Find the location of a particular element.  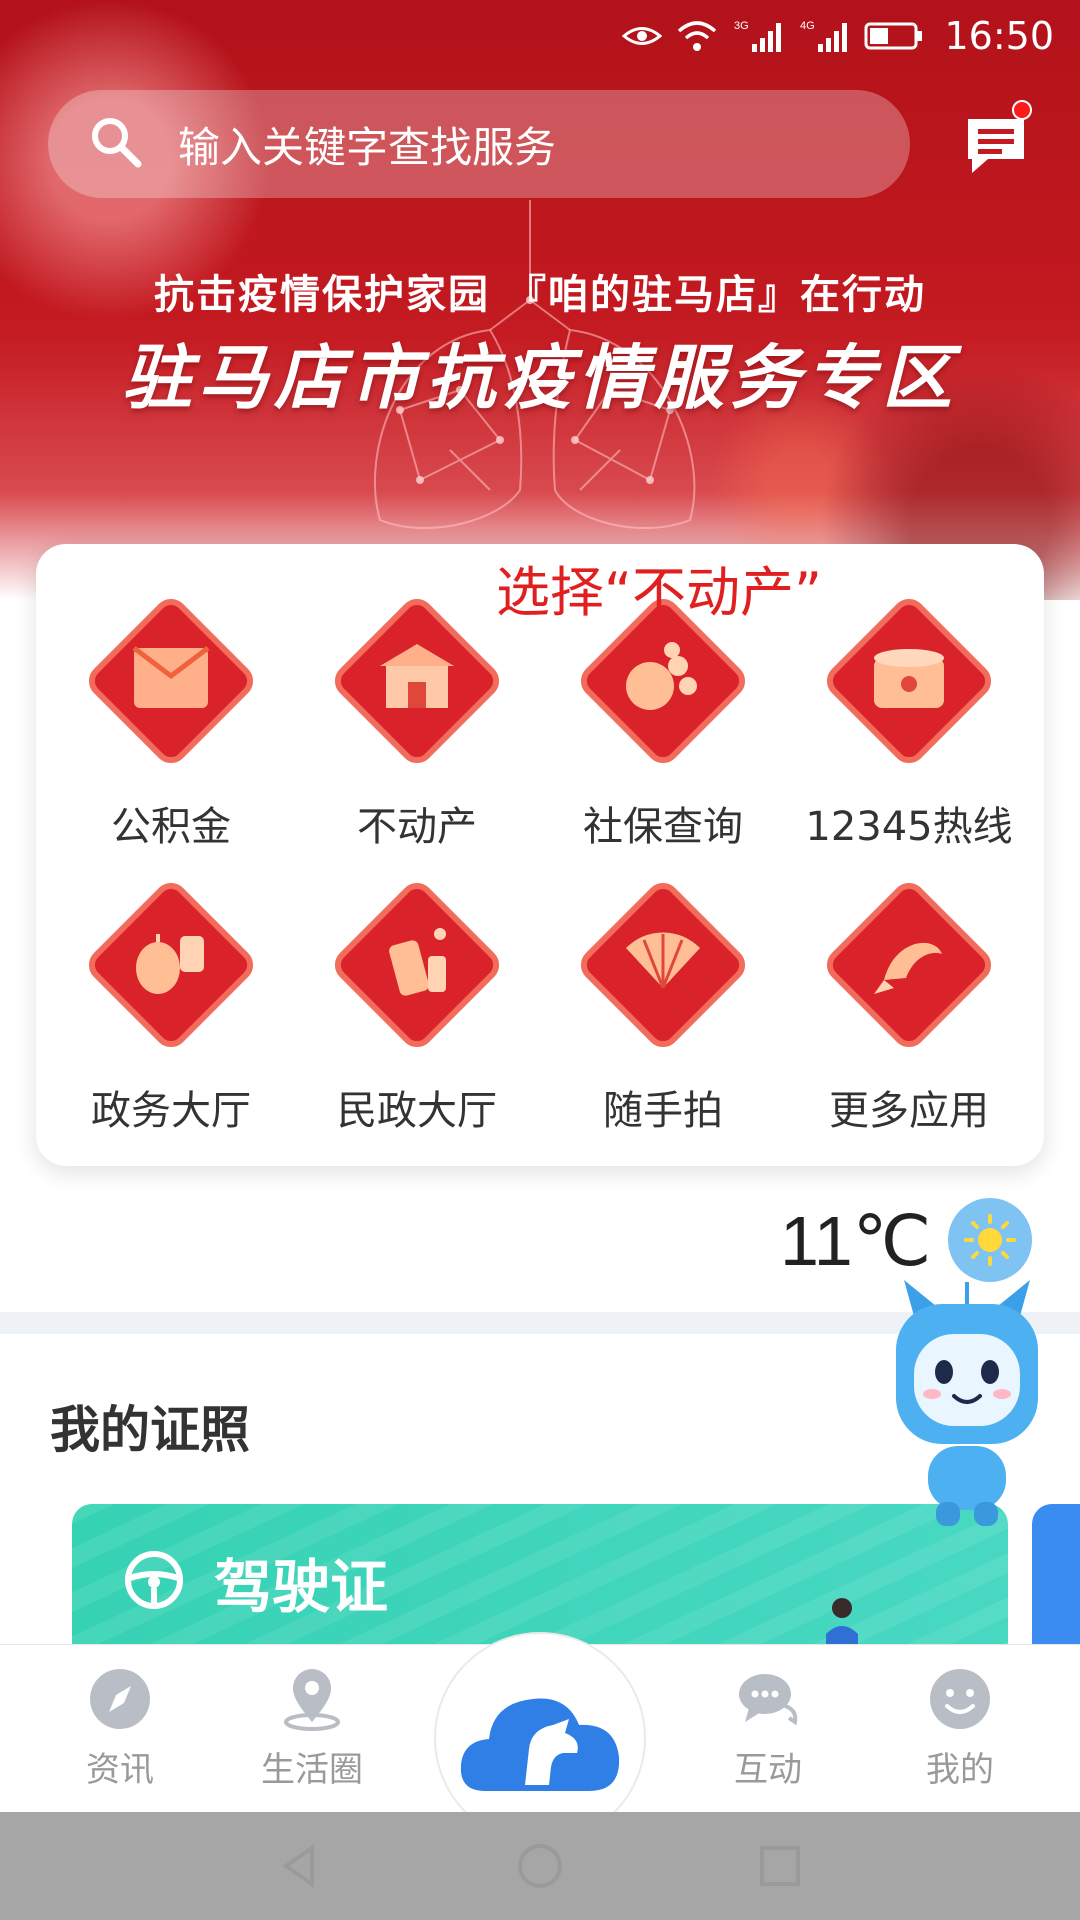

robot-mascot is located at coordinates (967, 1406).